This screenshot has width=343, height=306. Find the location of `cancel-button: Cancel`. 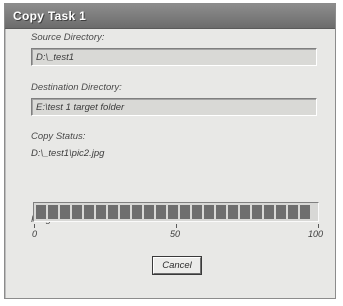

cancel-button: Cancel is located at coordinates (177, 265).